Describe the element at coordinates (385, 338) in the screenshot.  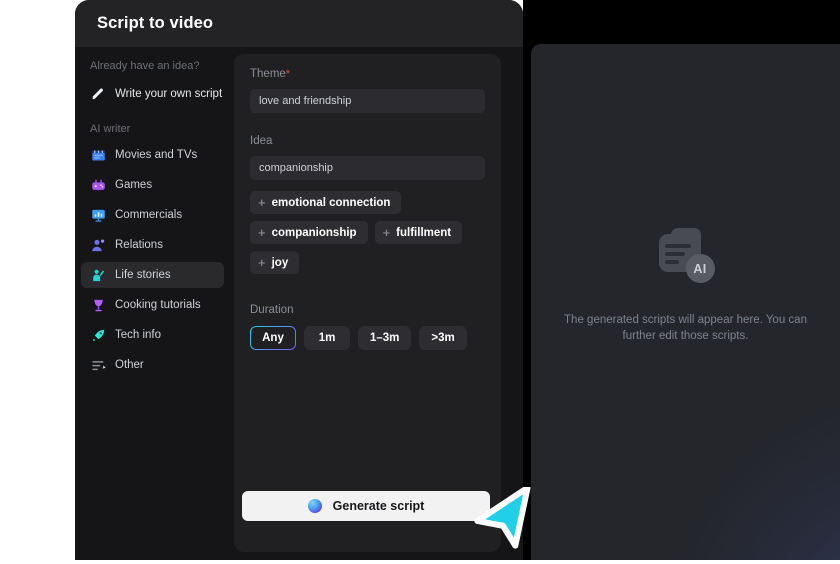
I see `duration-option-1-3m: 1–3m` at that location.